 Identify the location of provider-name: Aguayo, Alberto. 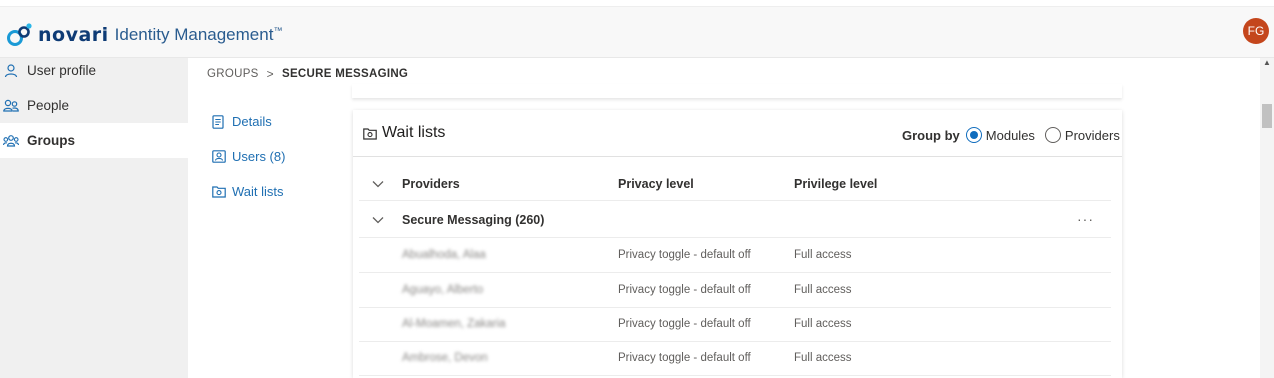
(443, 290).